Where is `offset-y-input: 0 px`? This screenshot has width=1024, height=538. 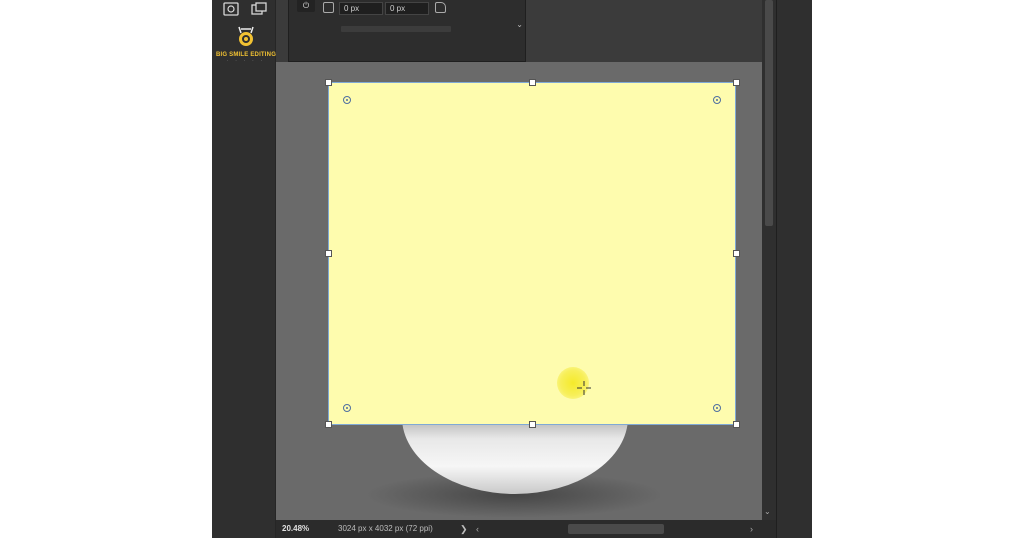
offset-y-input: 0 px is located at coordinates (407, 8).